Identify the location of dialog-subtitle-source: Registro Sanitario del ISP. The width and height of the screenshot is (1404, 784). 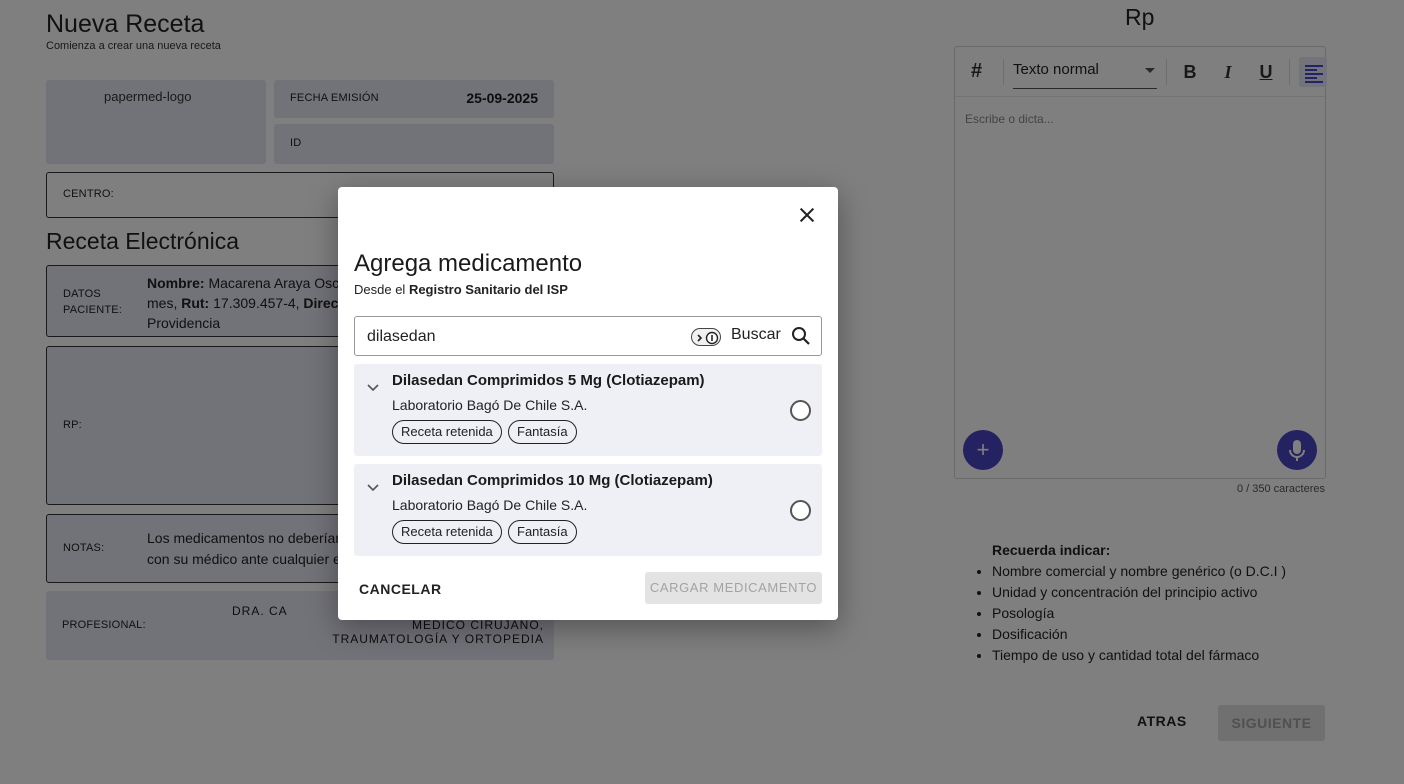
(488, 289).